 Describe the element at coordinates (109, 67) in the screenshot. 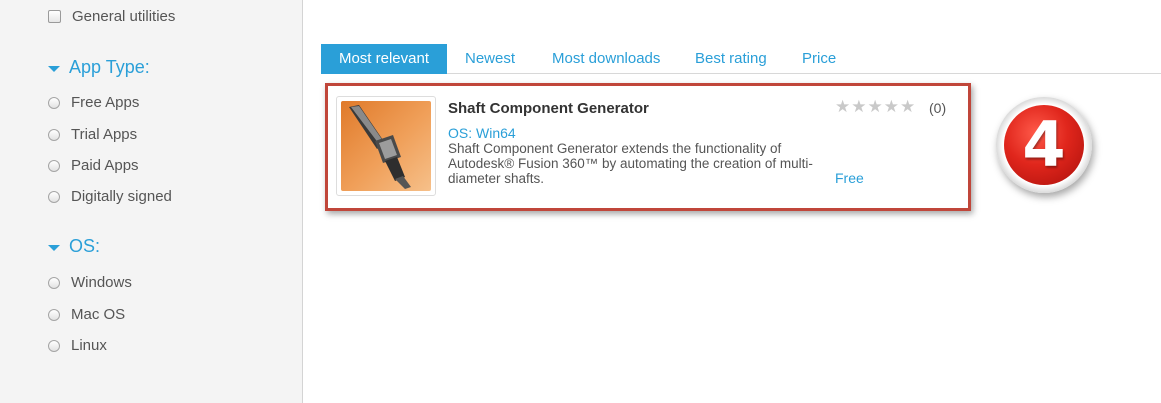

I see `section-heading: App Type:` at that location.